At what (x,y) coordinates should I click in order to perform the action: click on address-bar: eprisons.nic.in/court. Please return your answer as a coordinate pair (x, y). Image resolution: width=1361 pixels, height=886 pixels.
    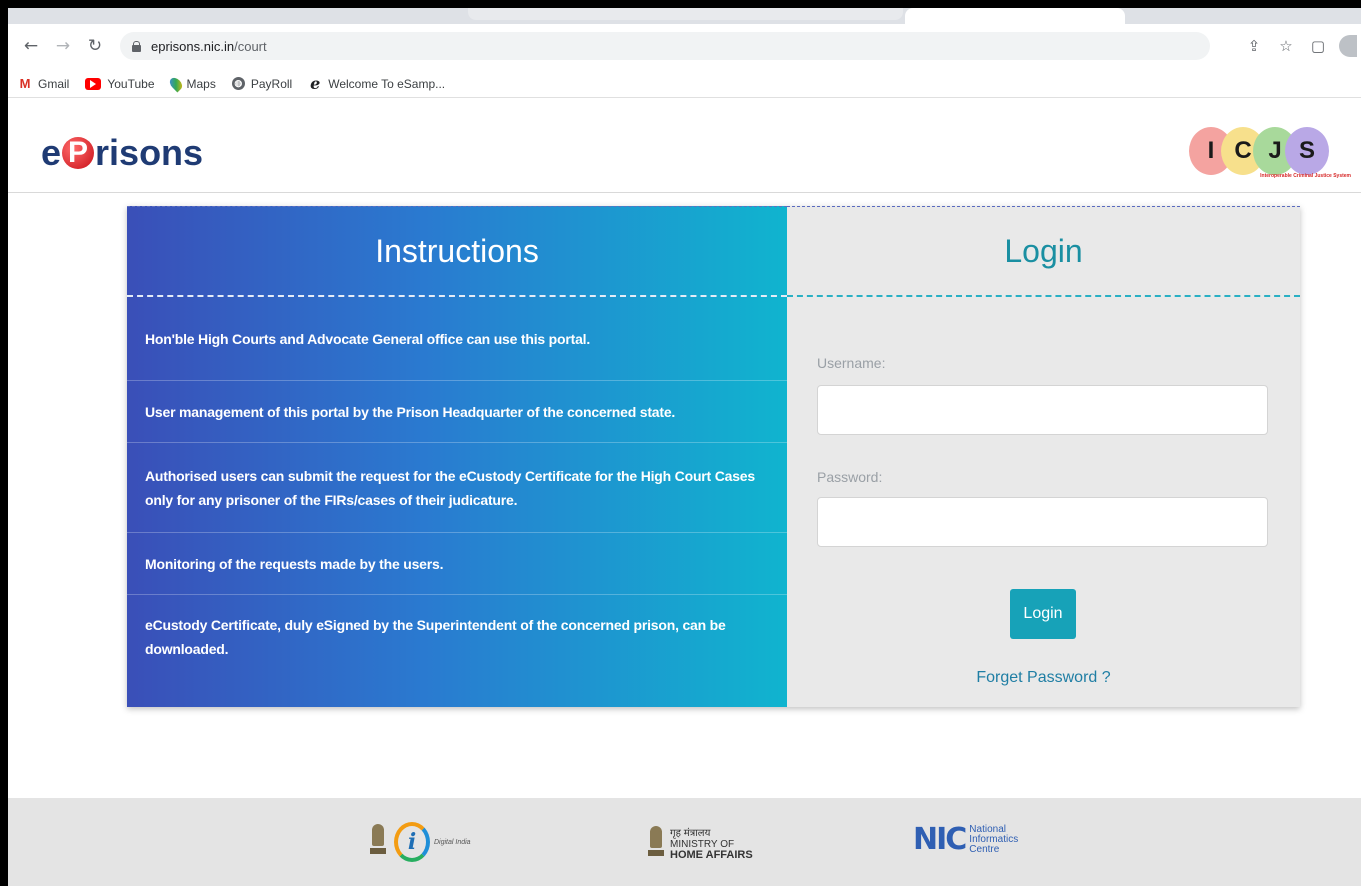
    Looking at the image, I should click on (665, 46).